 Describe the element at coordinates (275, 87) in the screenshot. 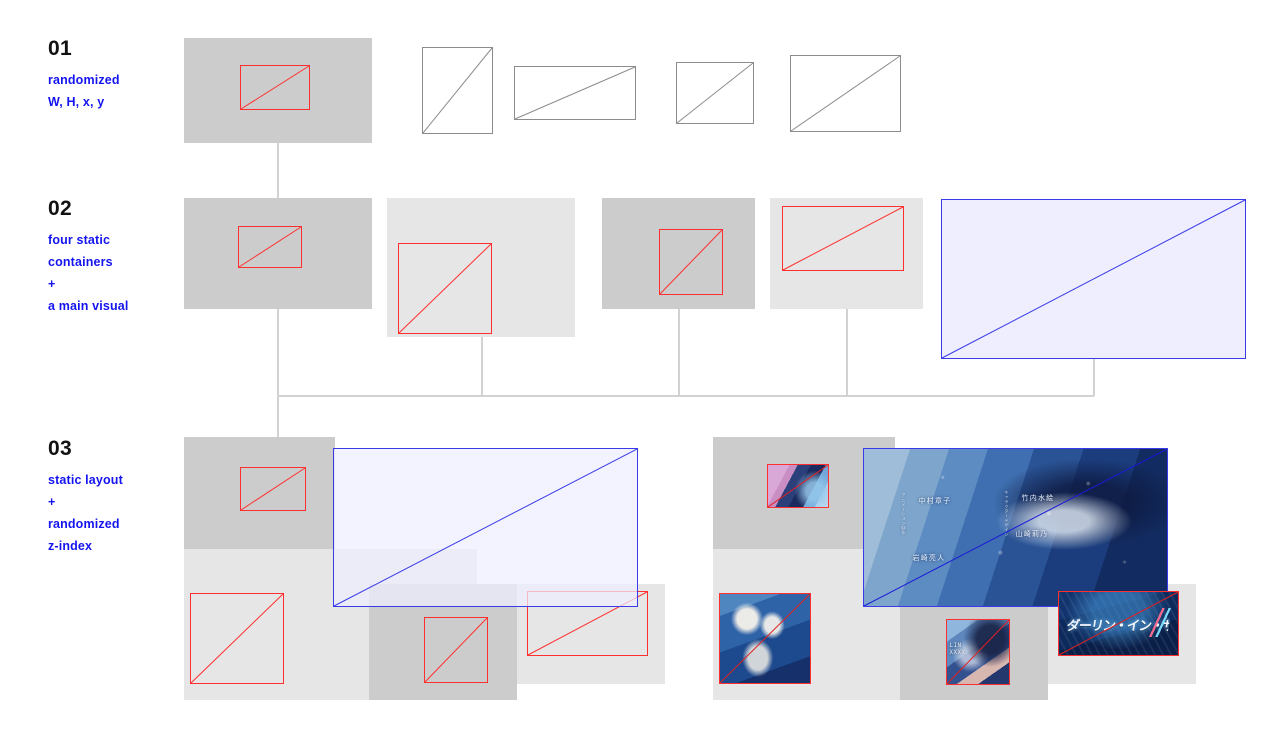

I see `row01-red-box` at that location.